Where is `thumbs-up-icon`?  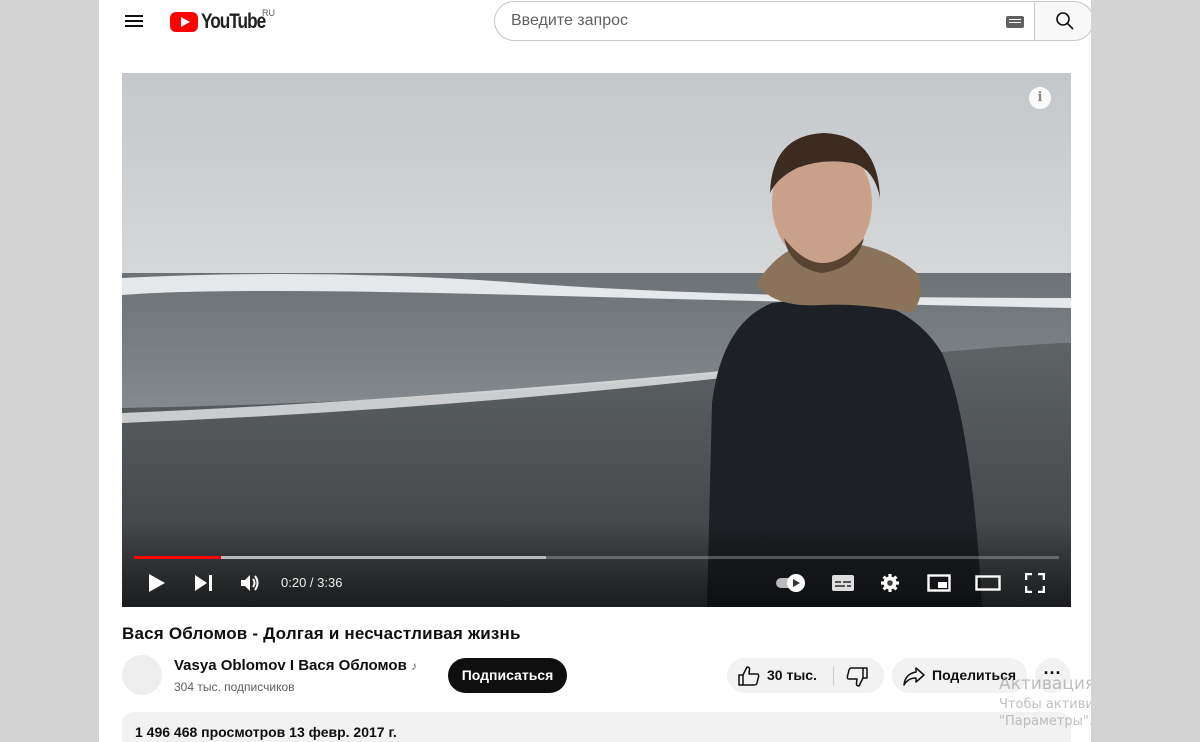
thumbs-up-icon is located at coordinates (749, 676).